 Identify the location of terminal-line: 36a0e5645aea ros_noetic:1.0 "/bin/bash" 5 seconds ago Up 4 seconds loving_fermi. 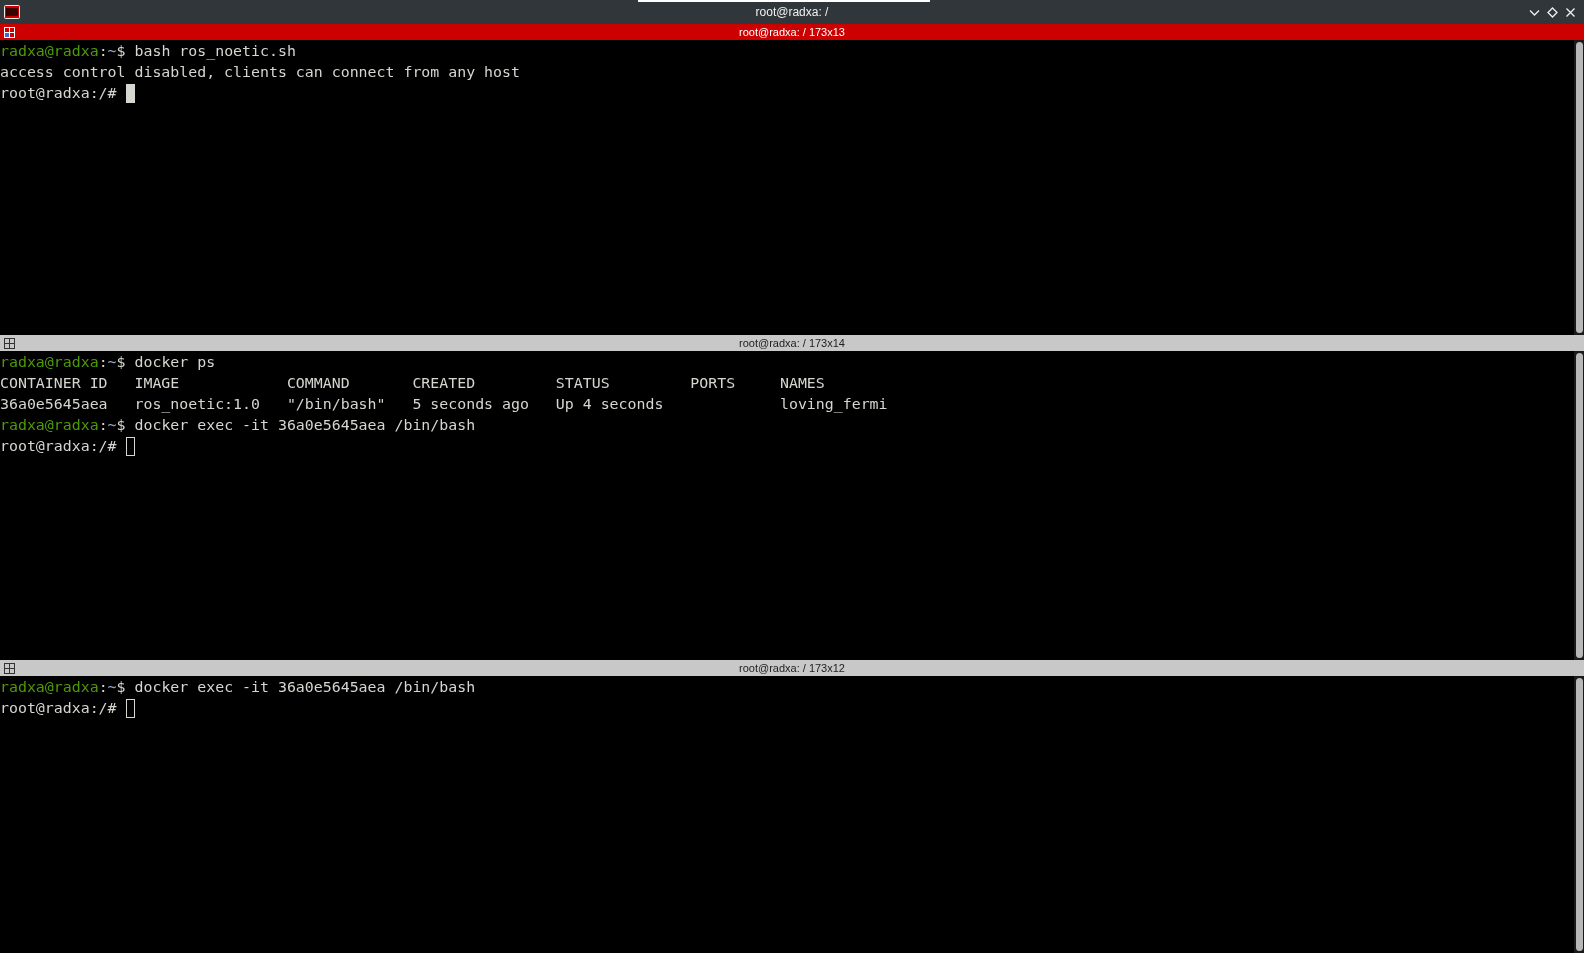
(444, 404).